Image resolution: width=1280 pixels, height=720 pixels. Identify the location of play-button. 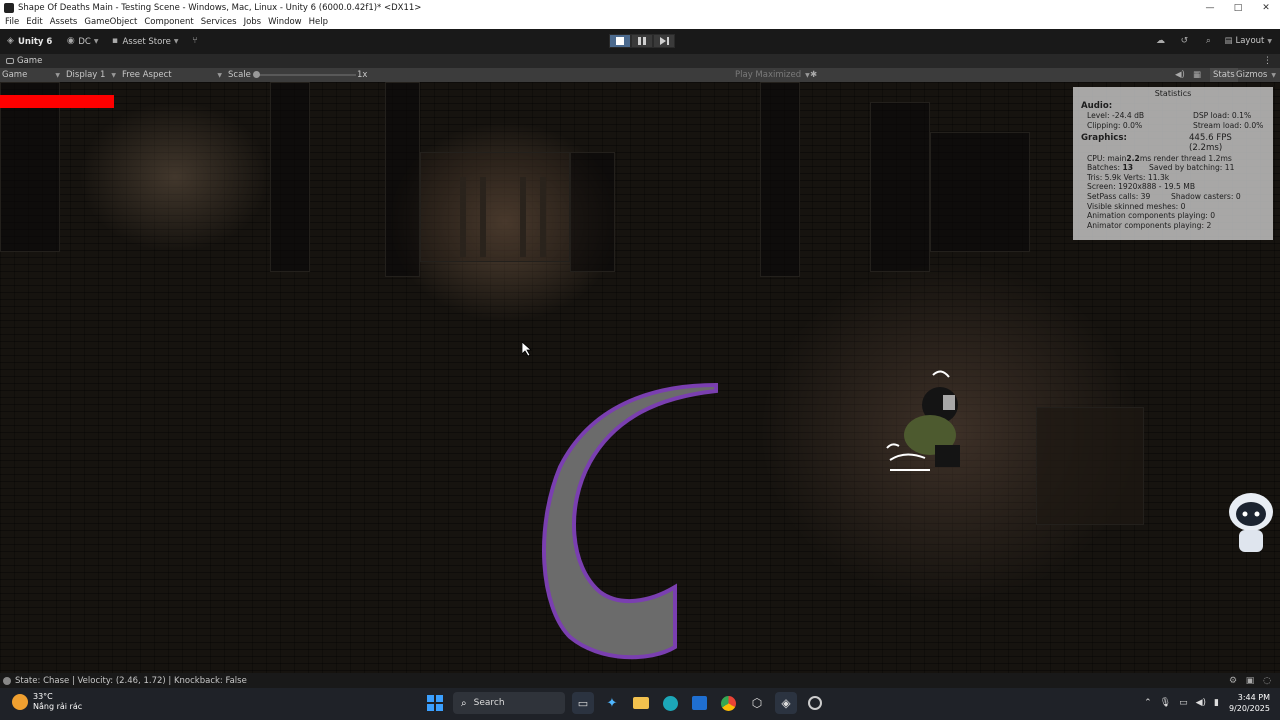
(620, 41).